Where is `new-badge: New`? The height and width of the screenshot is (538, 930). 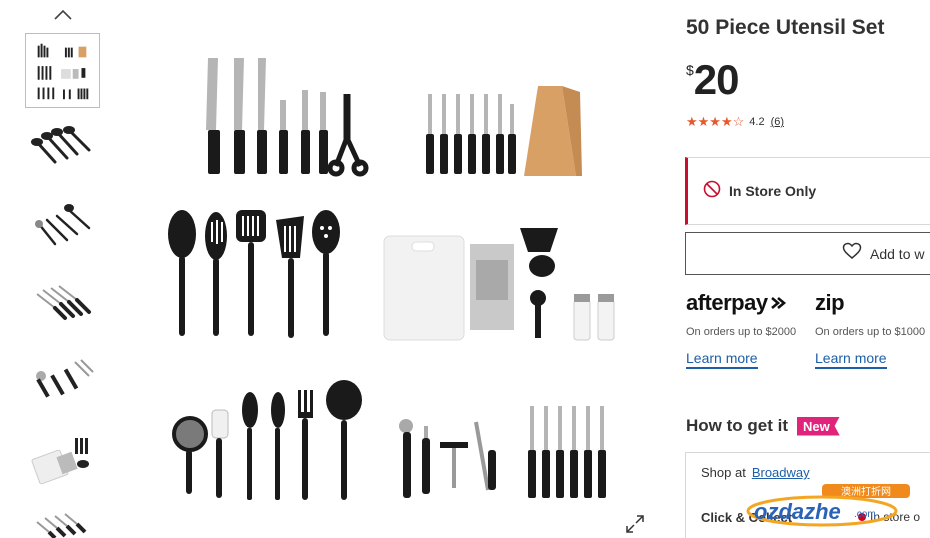
new-badge: New is located at coordinates (818, 426).